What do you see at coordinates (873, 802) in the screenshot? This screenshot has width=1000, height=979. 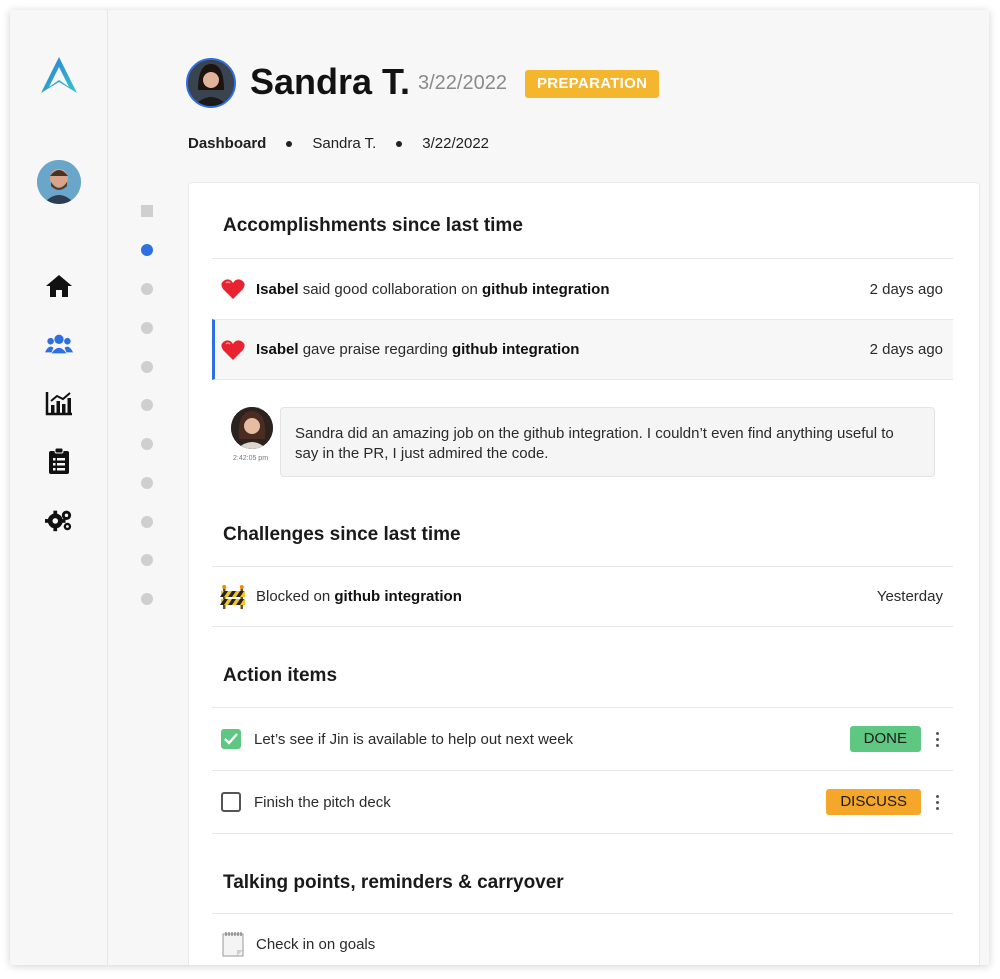 I see `action-item-status-discuss: DISCUSS` at bounding box center [873, 802].